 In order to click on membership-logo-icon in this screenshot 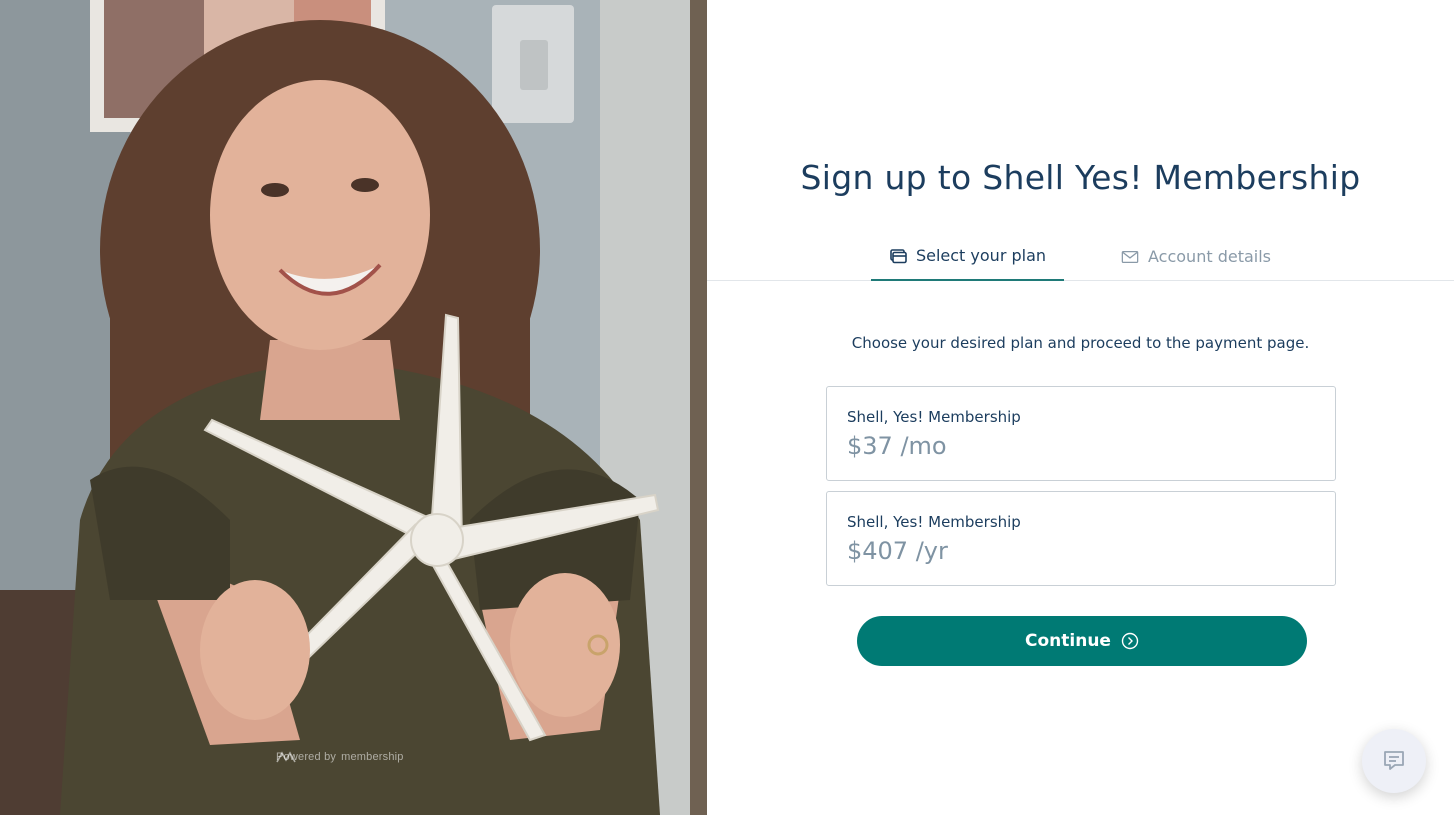, I will do `click(286, 757)`.